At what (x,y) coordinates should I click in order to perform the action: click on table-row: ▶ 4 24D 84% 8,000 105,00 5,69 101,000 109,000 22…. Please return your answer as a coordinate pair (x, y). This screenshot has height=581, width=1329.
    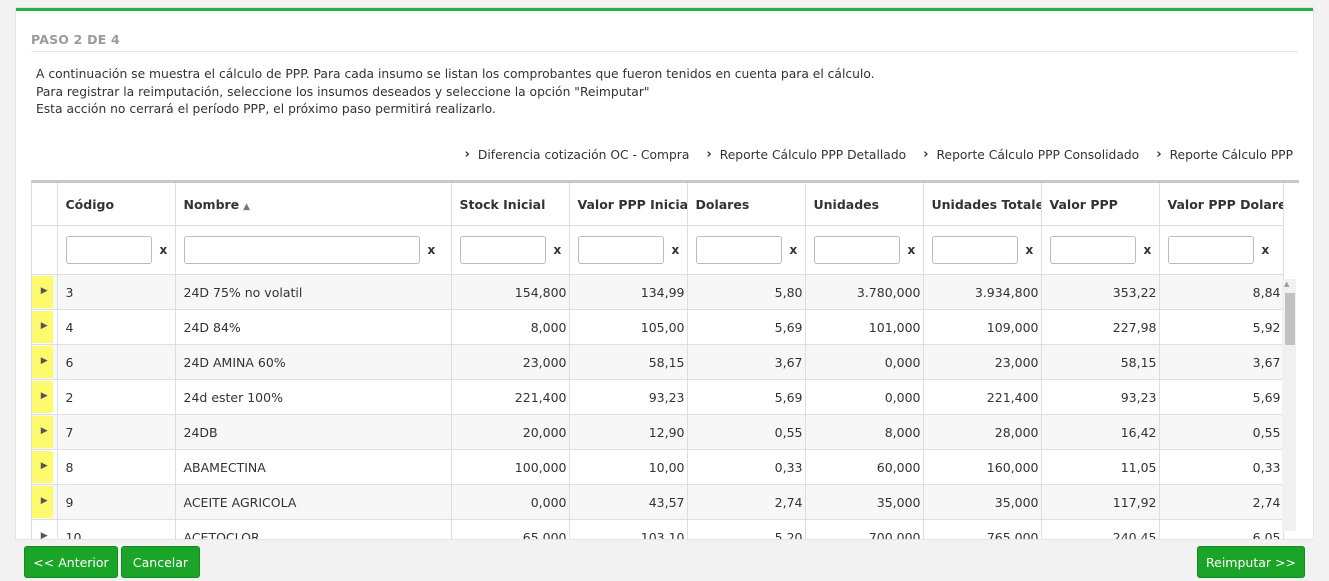
    Looking at the image, I should click on (658, 327).